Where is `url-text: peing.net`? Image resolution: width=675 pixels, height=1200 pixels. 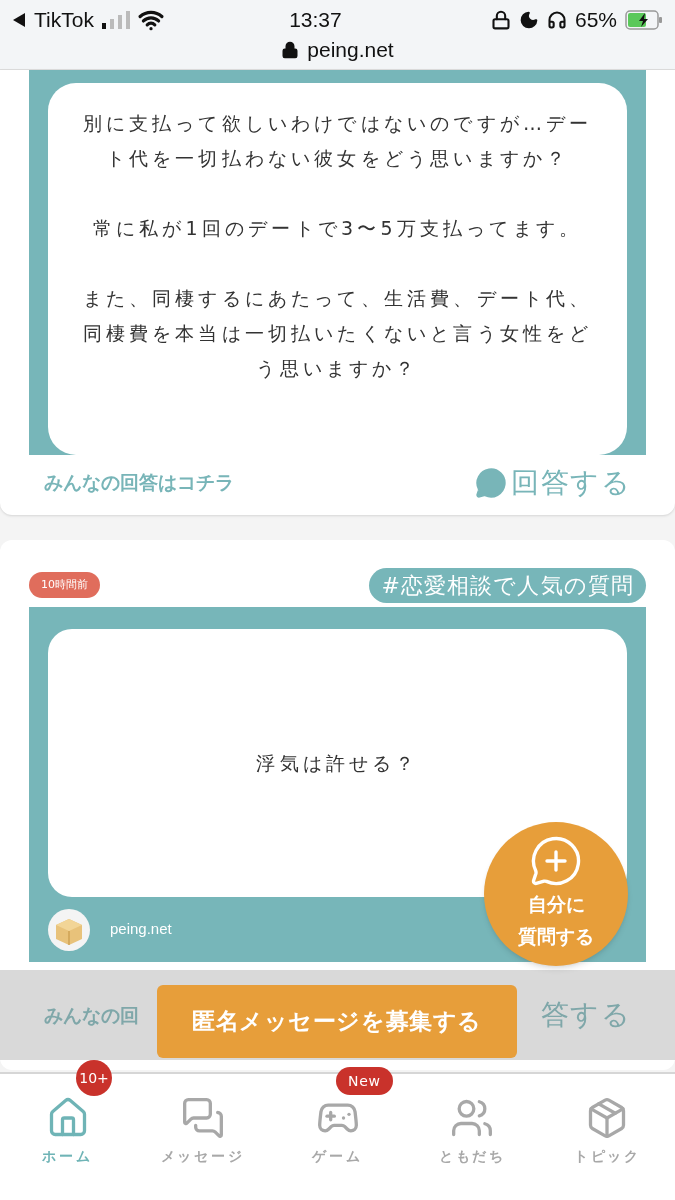
url-text: peing.net is located at coordinates (350, 50).